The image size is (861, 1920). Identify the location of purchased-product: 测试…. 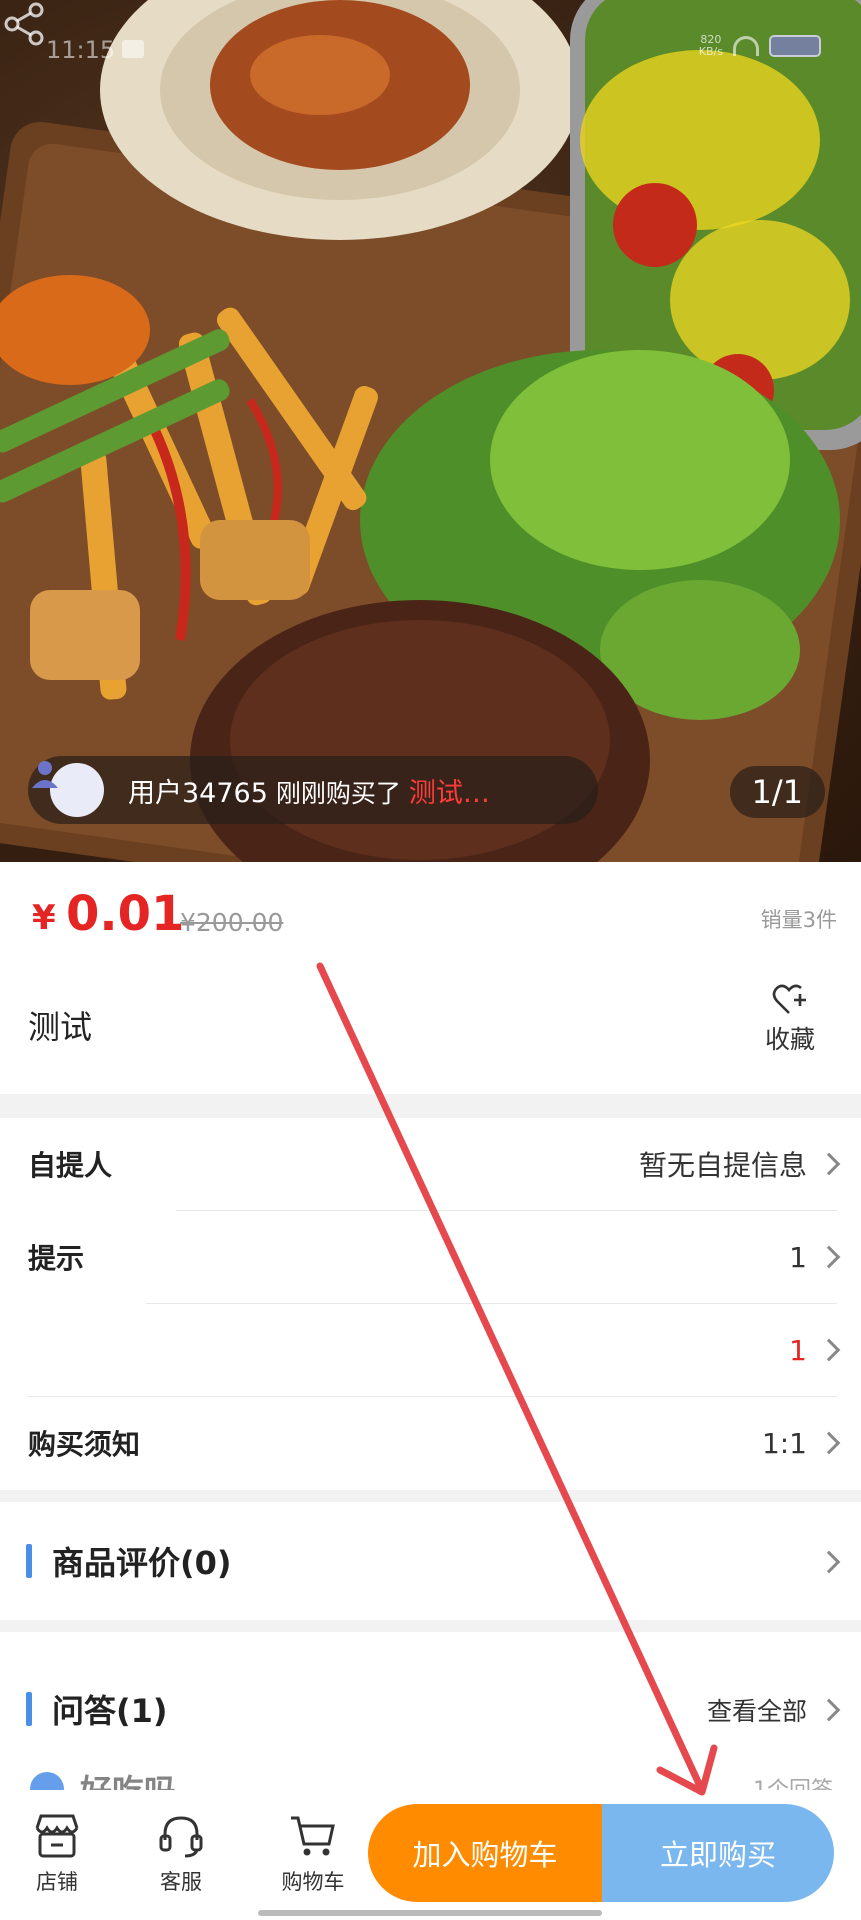
(449, 793).